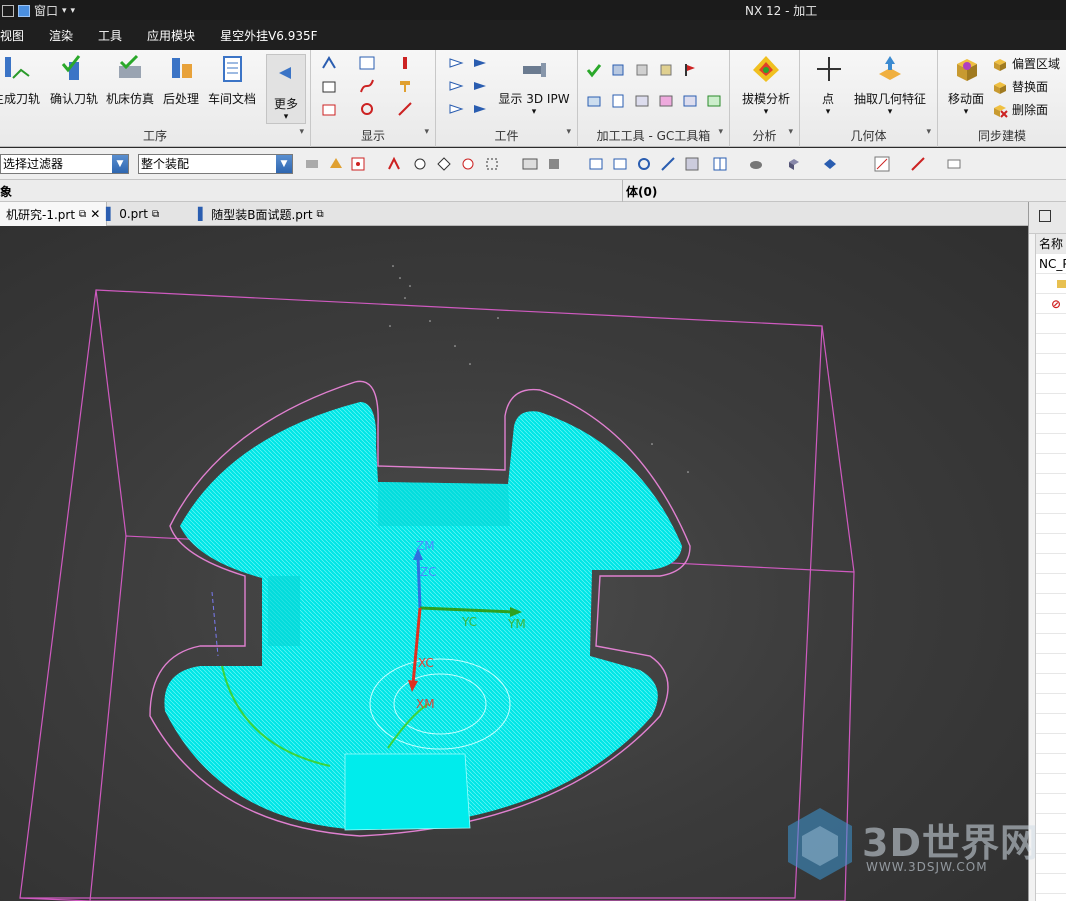  Describe the element at coordinates (110, 35) in the screenshot. I see `menu-tools: 工具` at that location.